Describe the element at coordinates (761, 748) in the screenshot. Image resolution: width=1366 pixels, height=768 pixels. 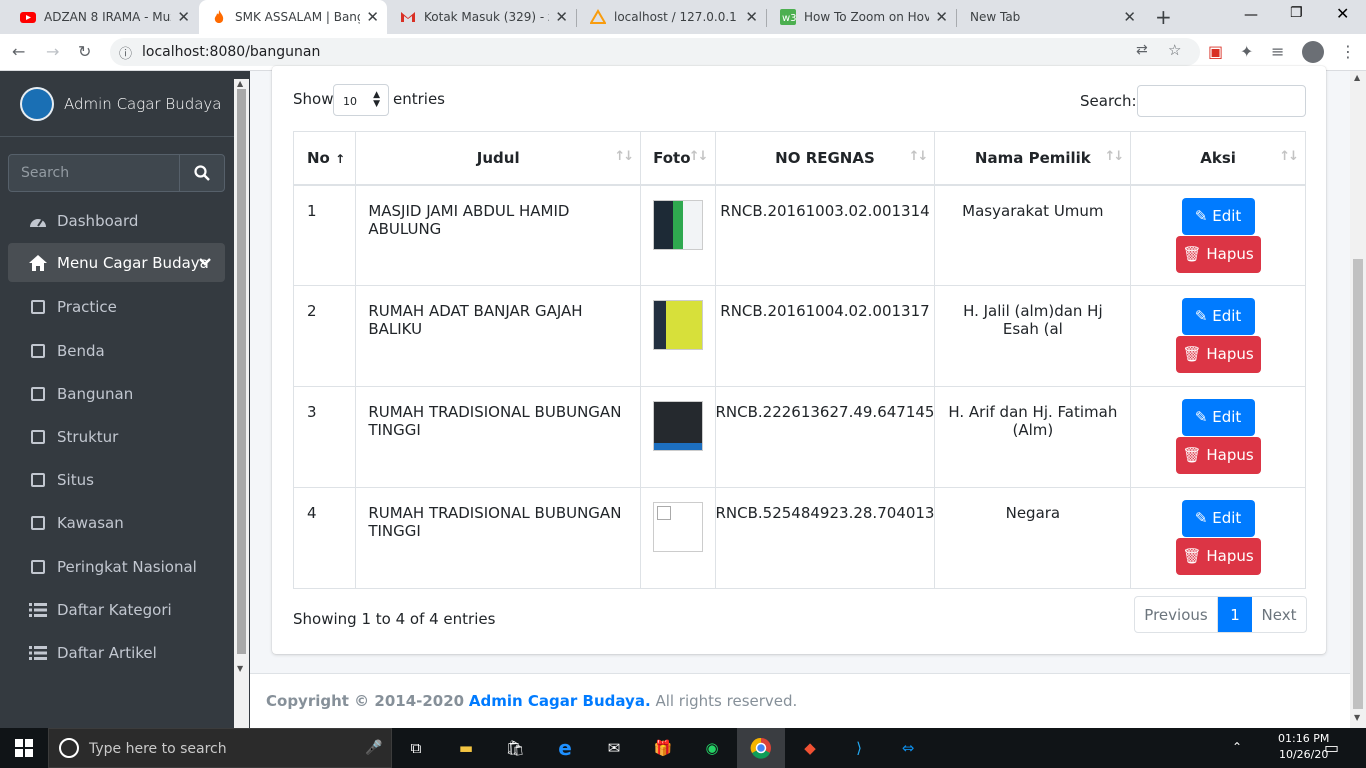
I see `chrome-taskbar-item` at that location.